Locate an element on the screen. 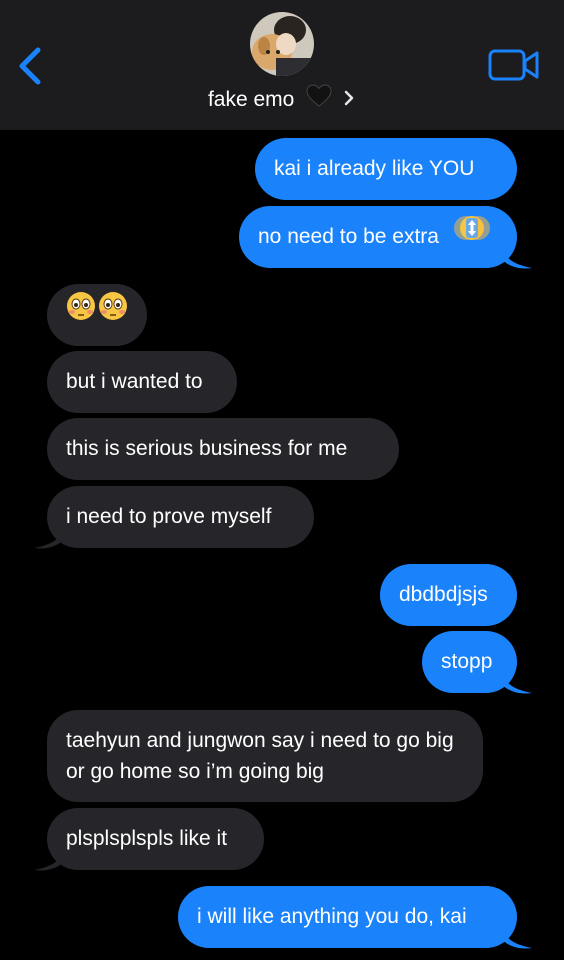  message-bubble: kai i already like YOU is located at coordinates (386, 169).